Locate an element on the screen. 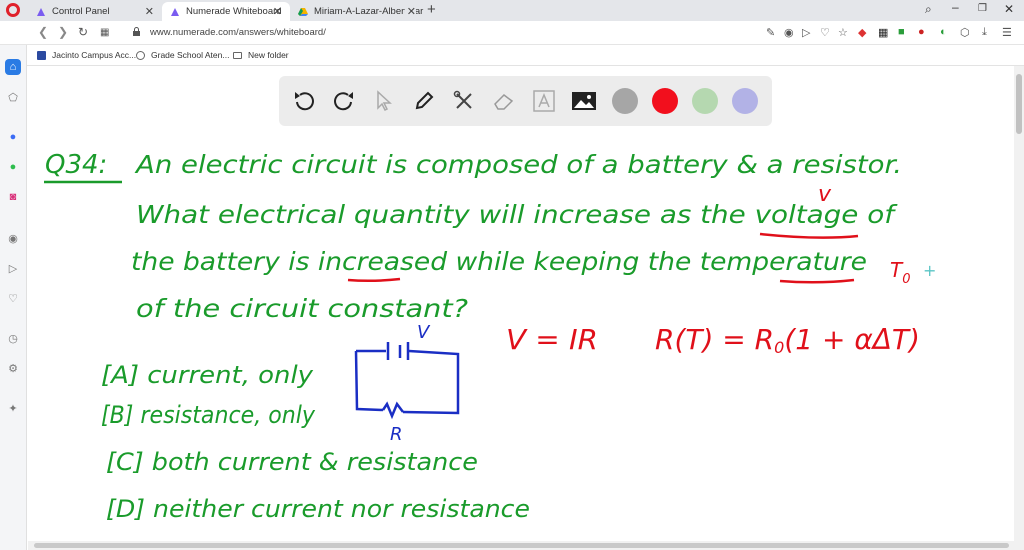  bookmark-new-folder: New folder is located at coordinates (261, 55).